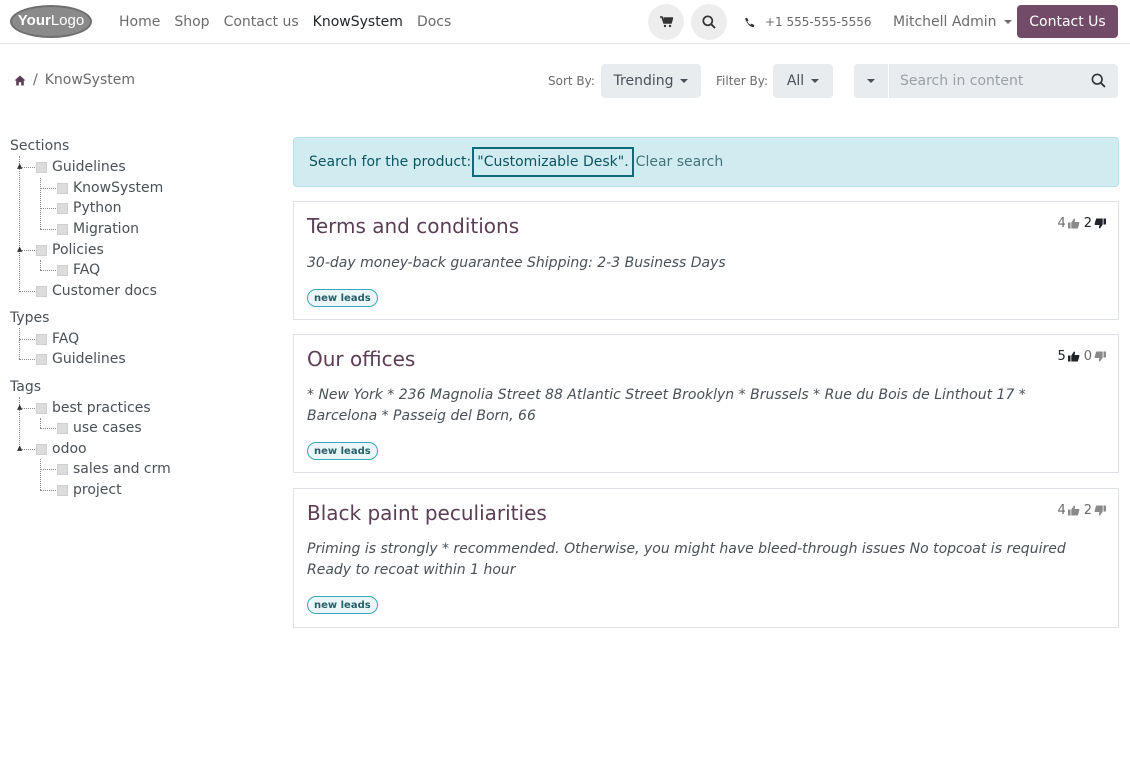 This screenshot has height=782, width=1130. What do you see at coordinates (110, 188) in the screenshot?
I see `tree-item-knowsystem: KnowSystem` at bounding box center [110, 188].